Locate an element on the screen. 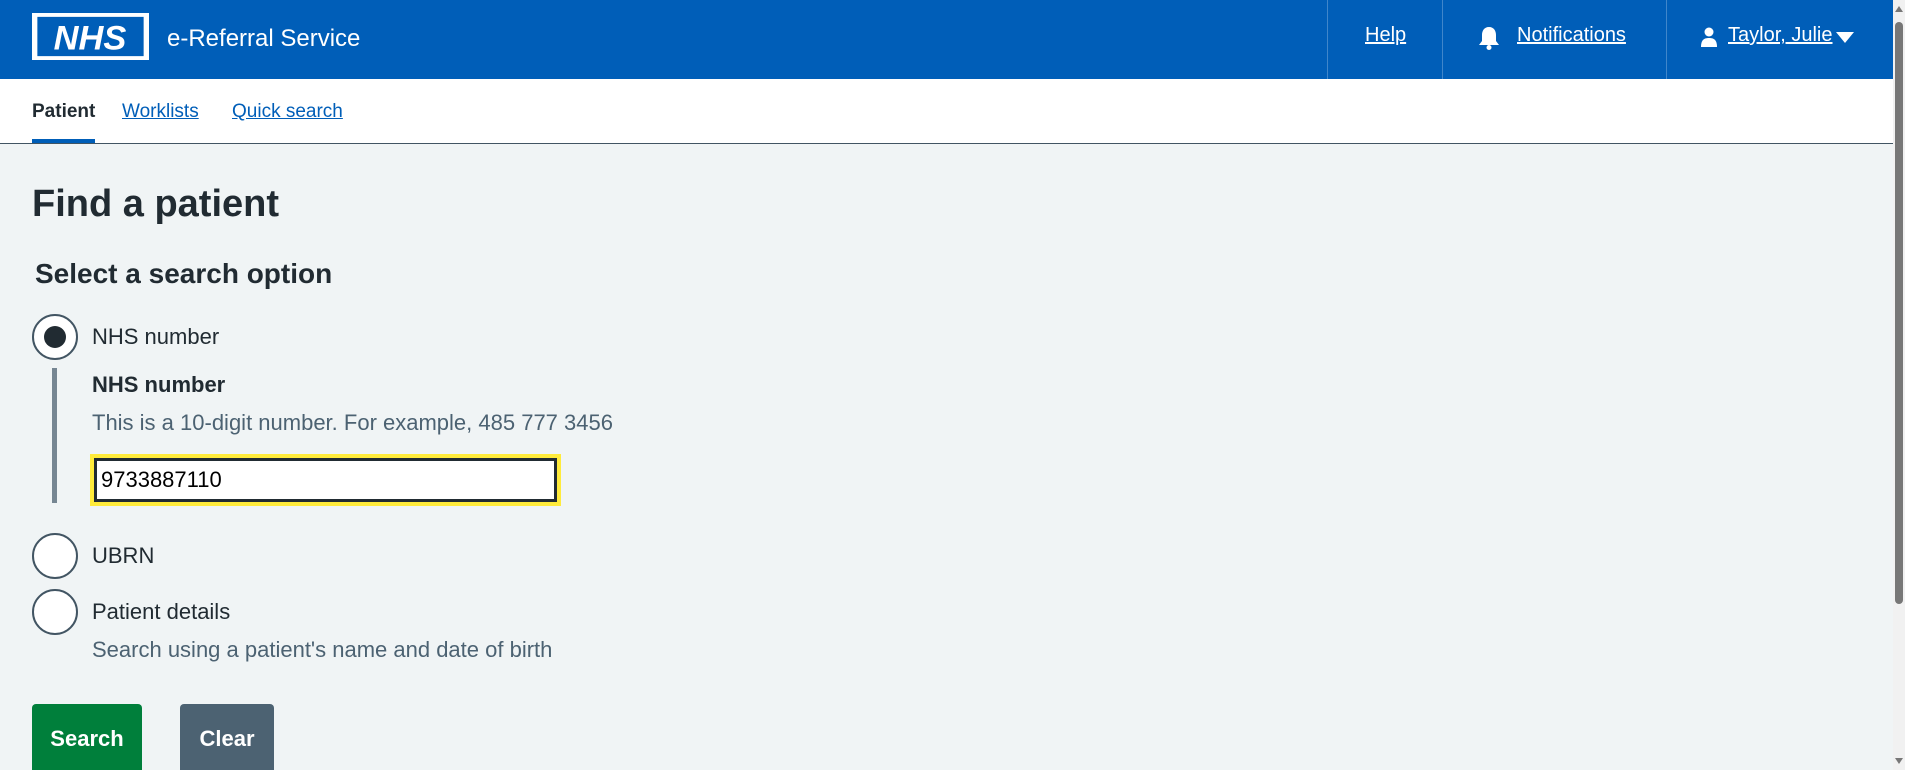 This screenshot has height=770, width=1905. notifications-link: Notifications is located at coordinates (1571, 35).